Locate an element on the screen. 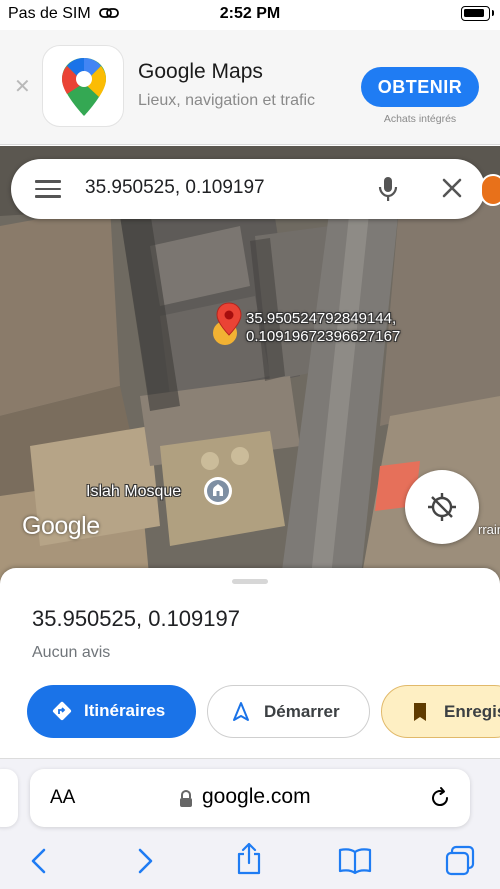  browser-toolbar: AA google.com is located at coordinates (250, 823).